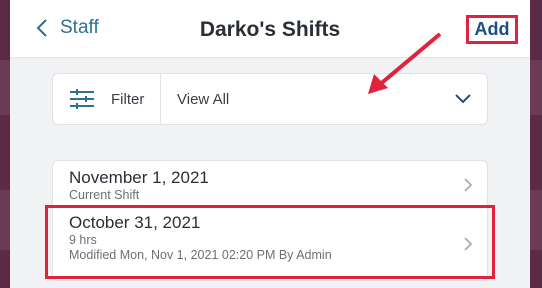  Describe the element at coordinates (82, 99) in the screenshot. I see `sliders-icon` at that location.